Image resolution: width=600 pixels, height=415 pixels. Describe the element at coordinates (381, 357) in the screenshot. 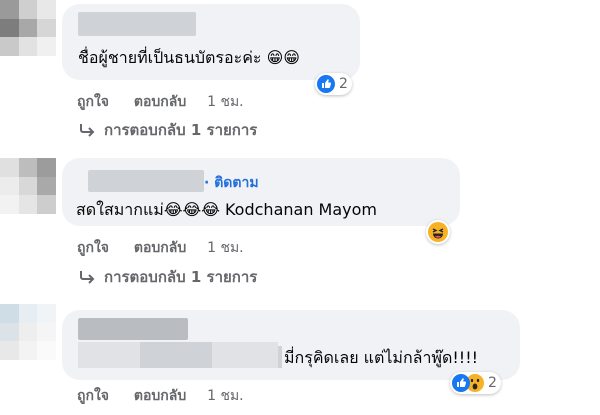

I see `comment-text: มี่กรุคิดเลย แต่ไม่กล้าพู๊ด!!!!` at that location.